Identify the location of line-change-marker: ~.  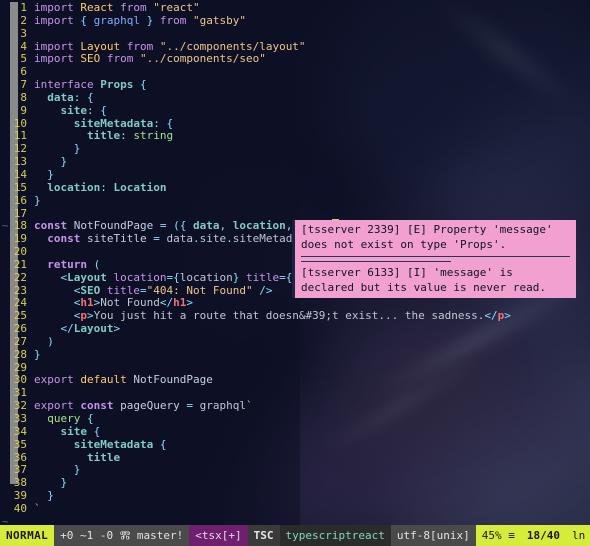
(5, 226).